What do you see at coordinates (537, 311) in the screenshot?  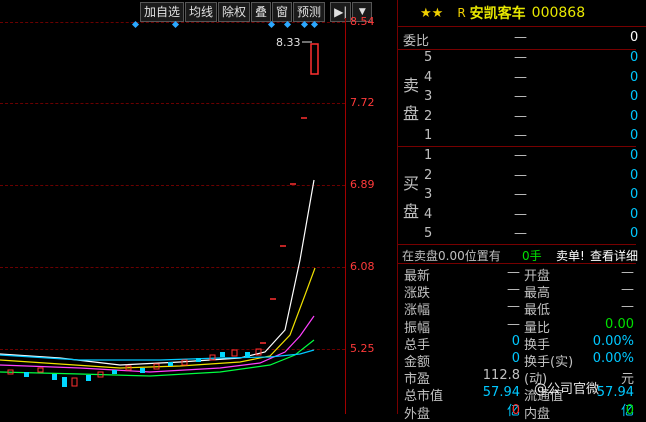 I see `quote-label: 最低` at bounding box center [537, 311].